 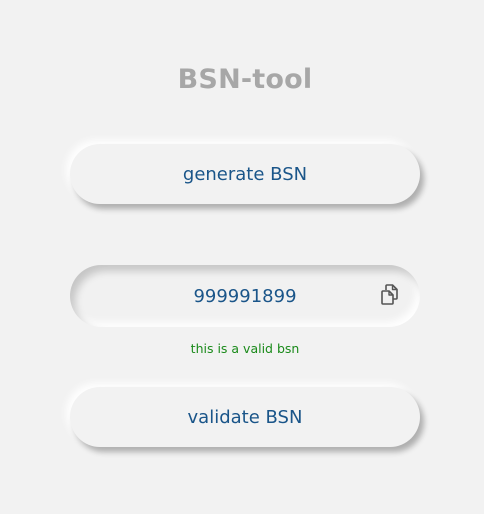 I want to click on page-title: BSN-tool, so click(x=245, y=79).